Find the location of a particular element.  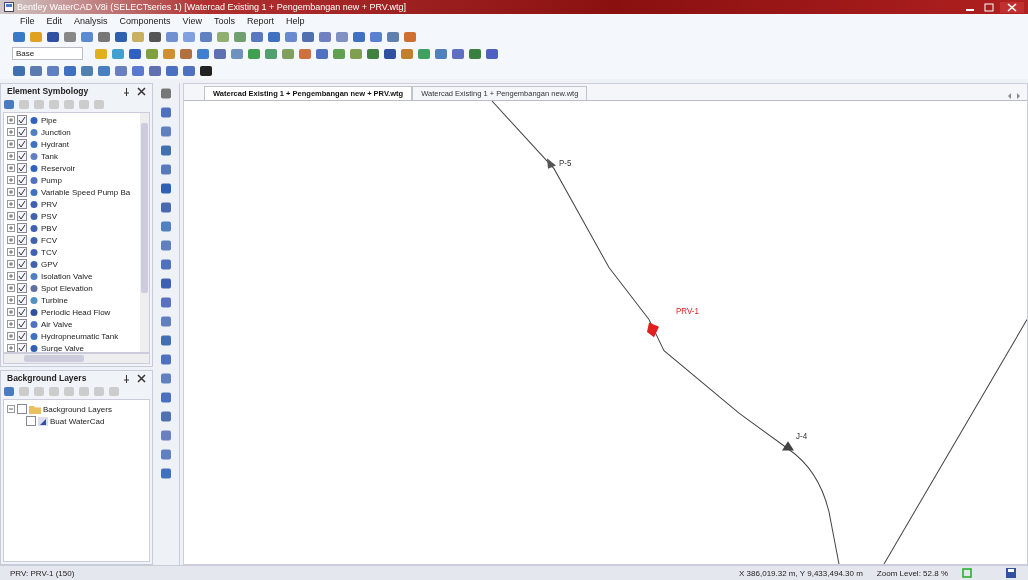

menu-item: Edit is located at coordinates (54, 21).